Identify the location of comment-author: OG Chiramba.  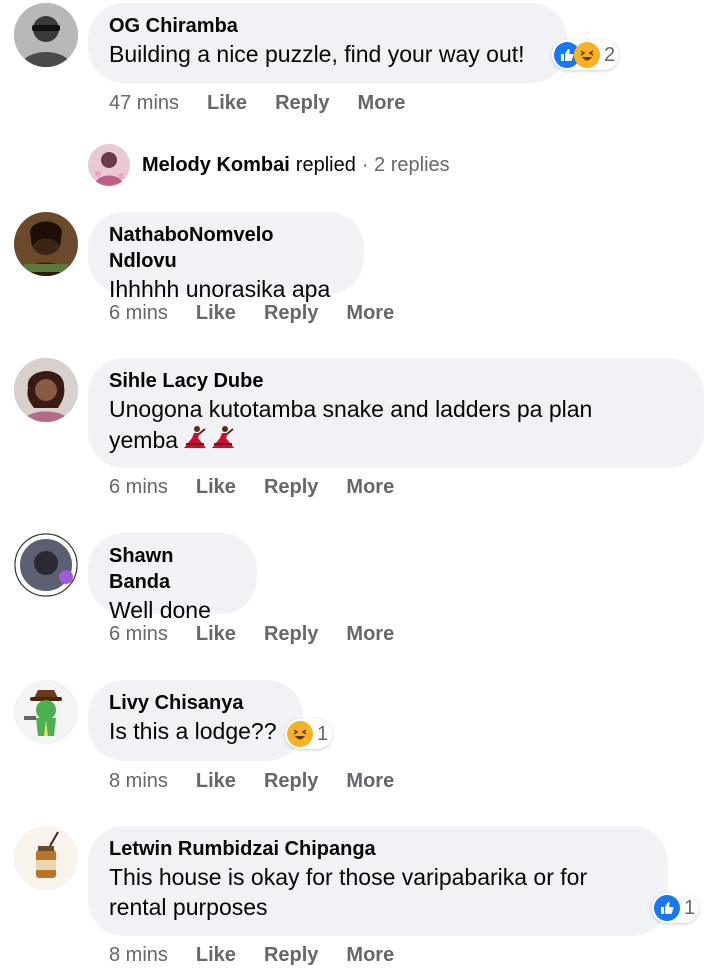
(327, 26).